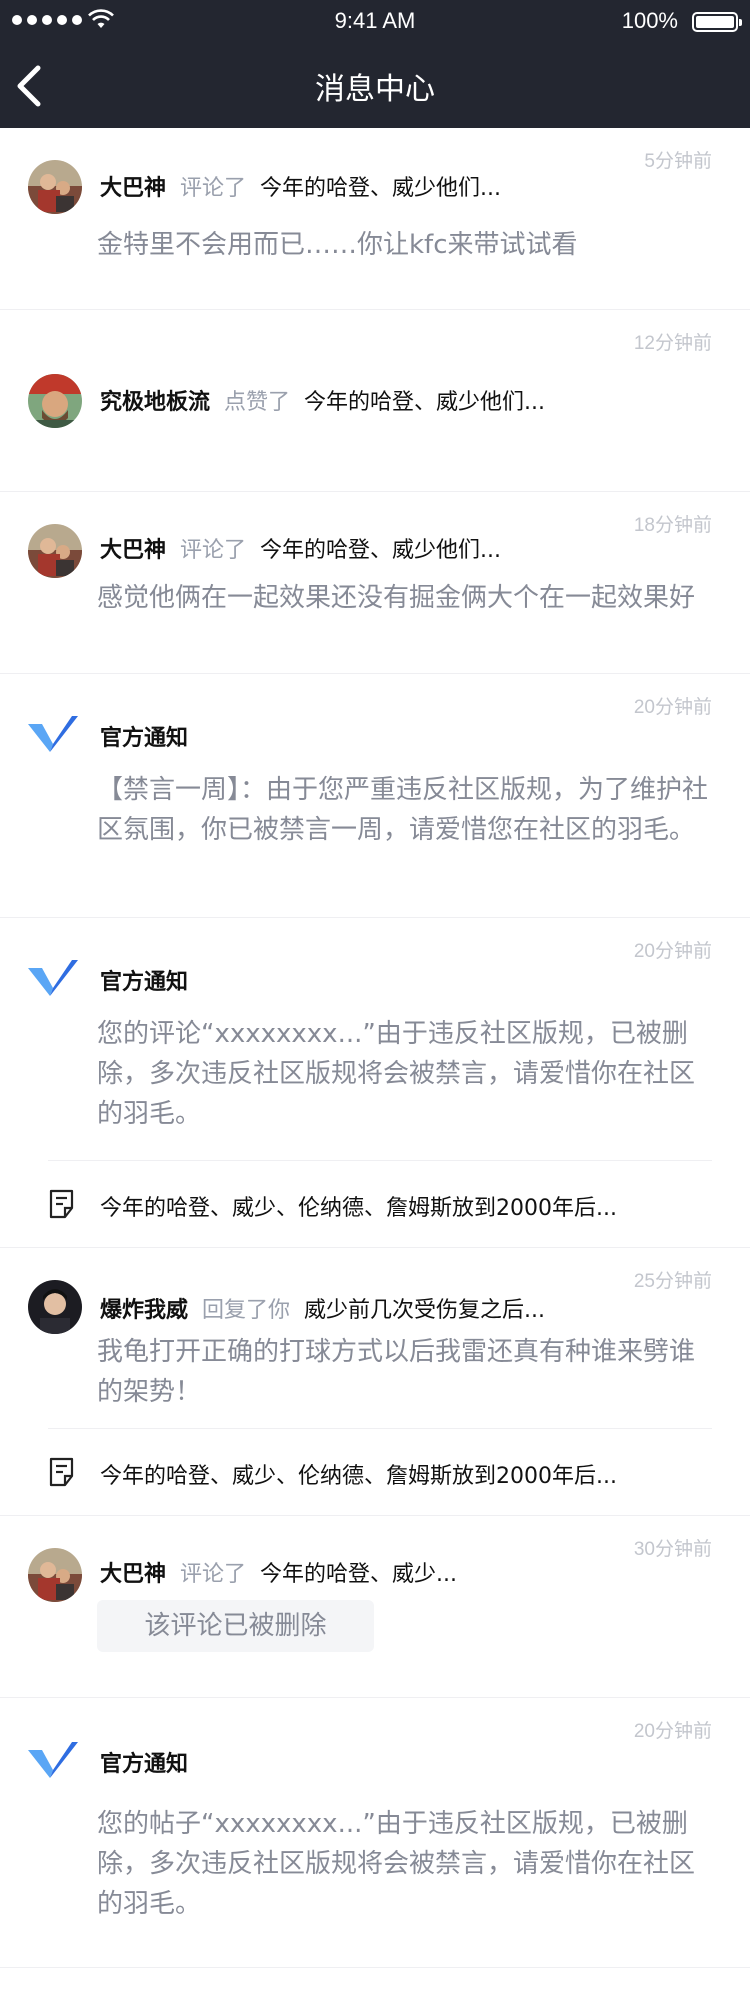 This screenshot has width=750, height=2012. Describe the element at coordinates (337, 245) in the screenshot. I see `message-text: 金特里不会用而已……你让kfc来带试试看` at that location.